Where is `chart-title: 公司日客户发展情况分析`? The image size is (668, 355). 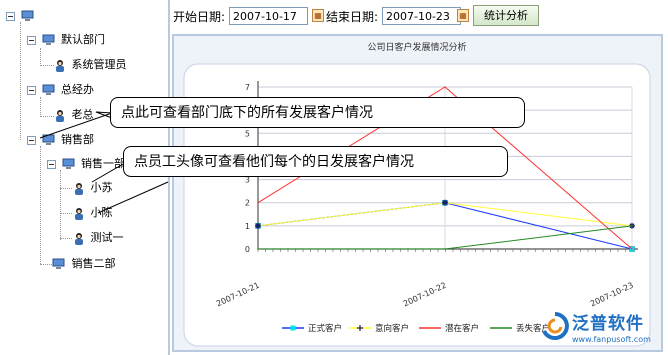 chart-title: 公司日客户发展情况分析 is located at coordinates (416, 47).